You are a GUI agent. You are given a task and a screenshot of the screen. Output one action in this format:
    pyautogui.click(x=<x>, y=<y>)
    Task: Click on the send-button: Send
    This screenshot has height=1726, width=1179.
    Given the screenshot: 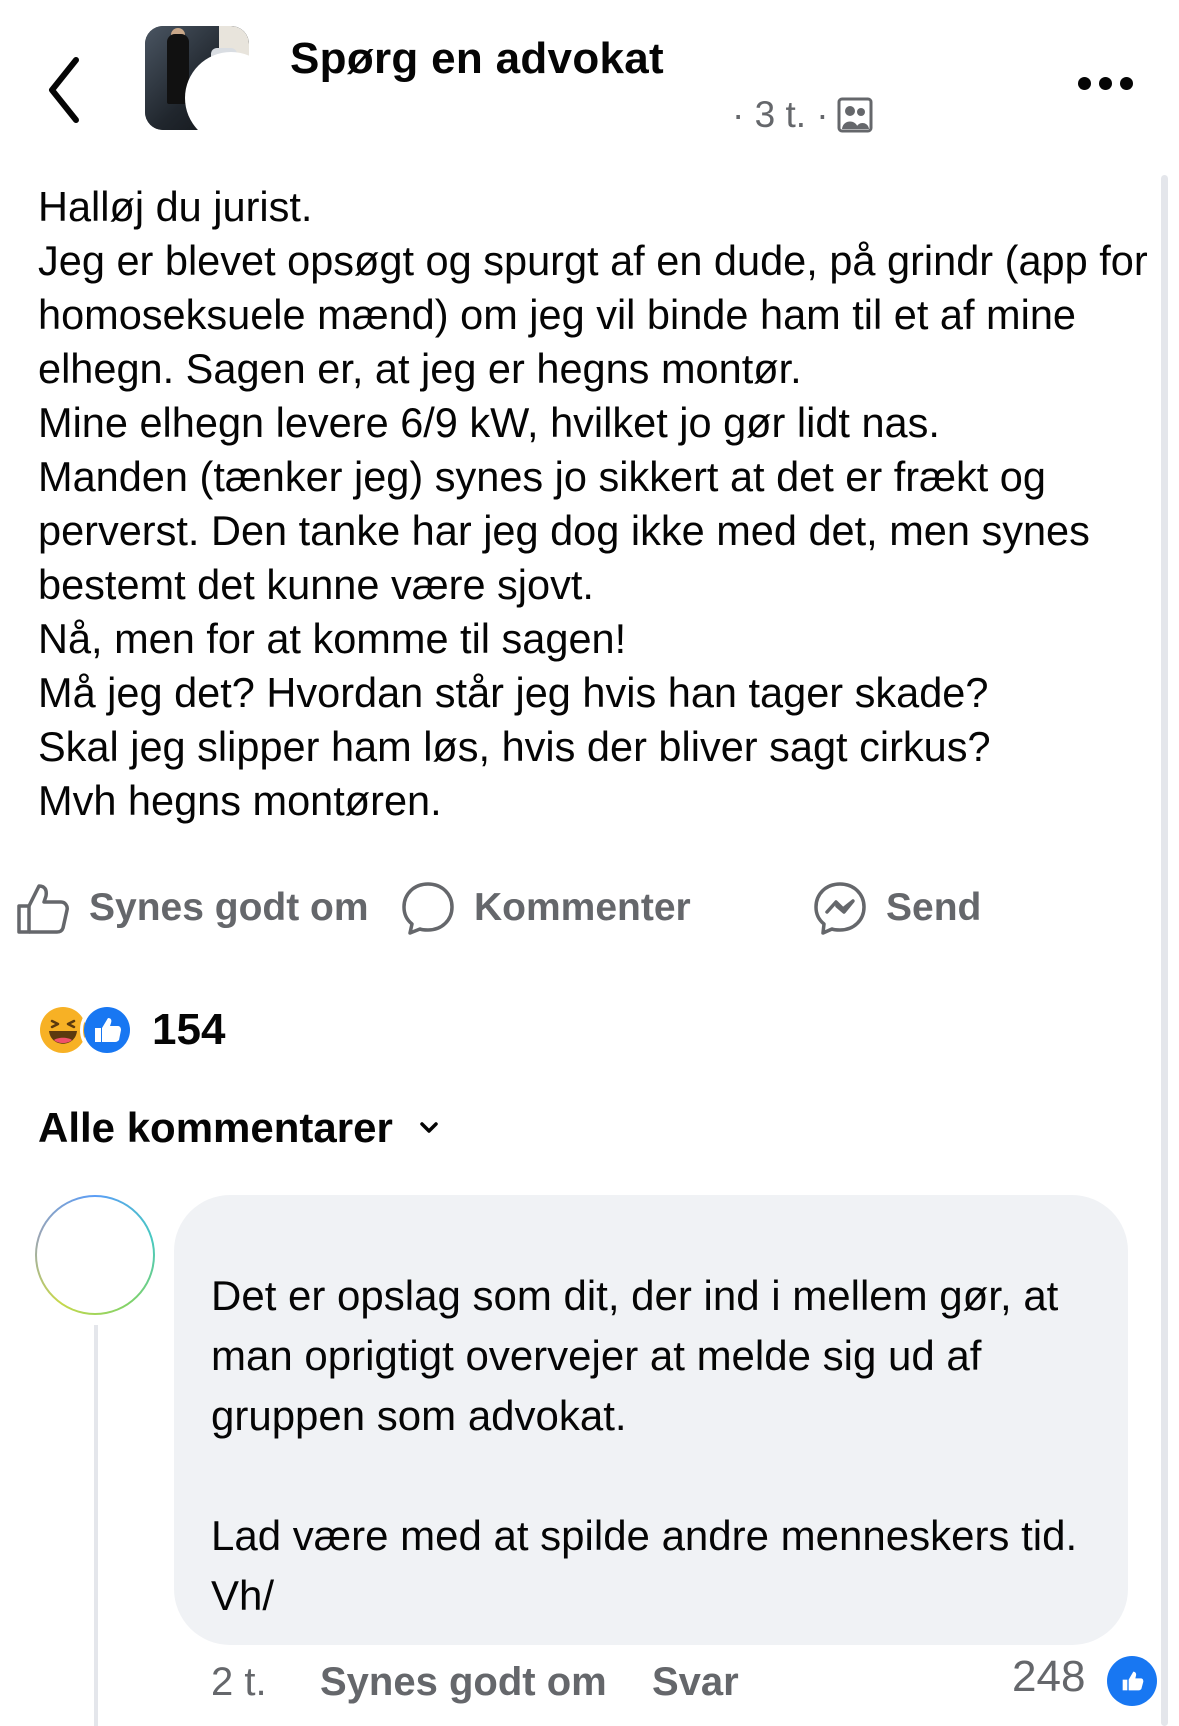 What is the action you would take?
    pyautogui.click(x=896, y=908)
    